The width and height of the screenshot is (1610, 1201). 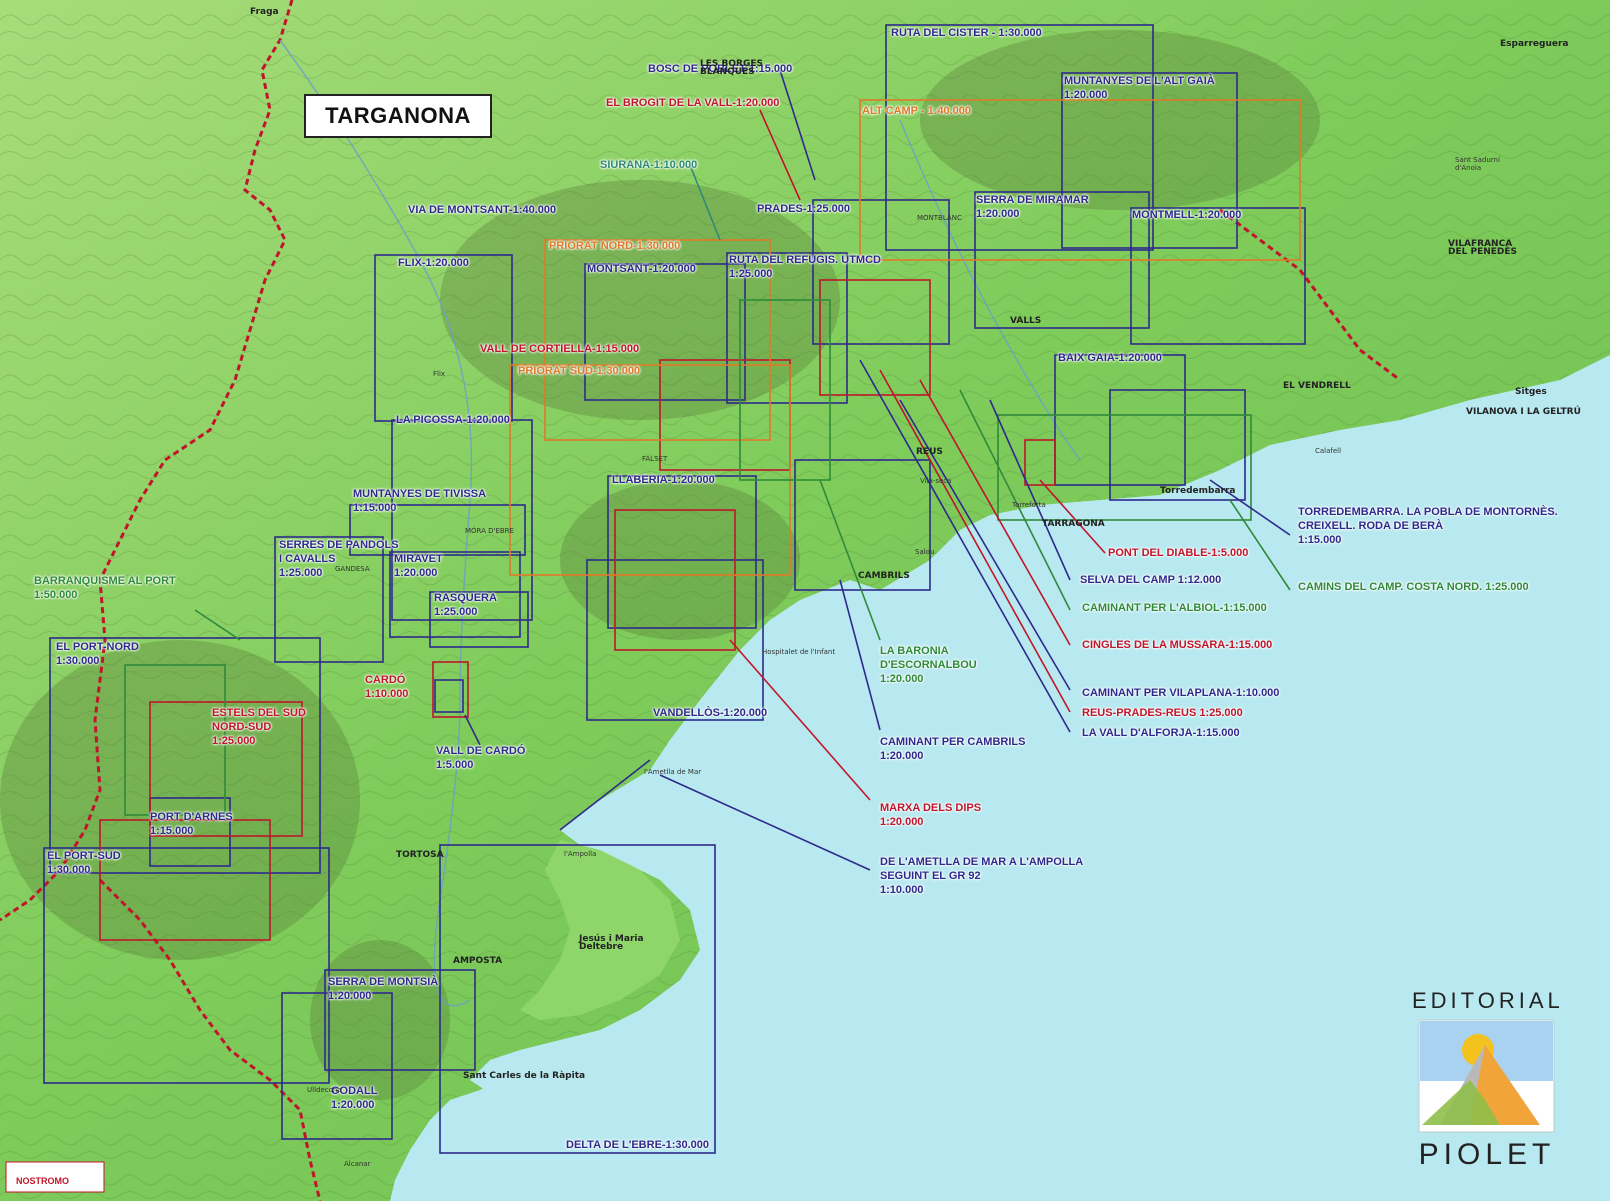 What do you see at coordinates (1488, 1000) in the screenshot?
I see `publisher-editorial: EDITORIAL` at bounding box center [1488, 1000].